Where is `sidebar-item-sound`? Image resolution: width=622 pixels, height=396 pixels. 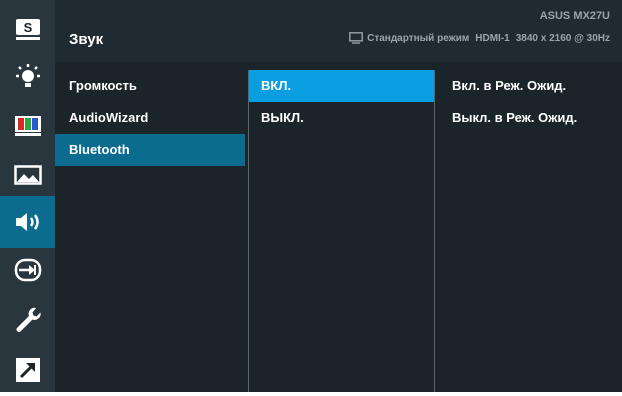 sidebar-item-sound is located at coordinates (27, 222).